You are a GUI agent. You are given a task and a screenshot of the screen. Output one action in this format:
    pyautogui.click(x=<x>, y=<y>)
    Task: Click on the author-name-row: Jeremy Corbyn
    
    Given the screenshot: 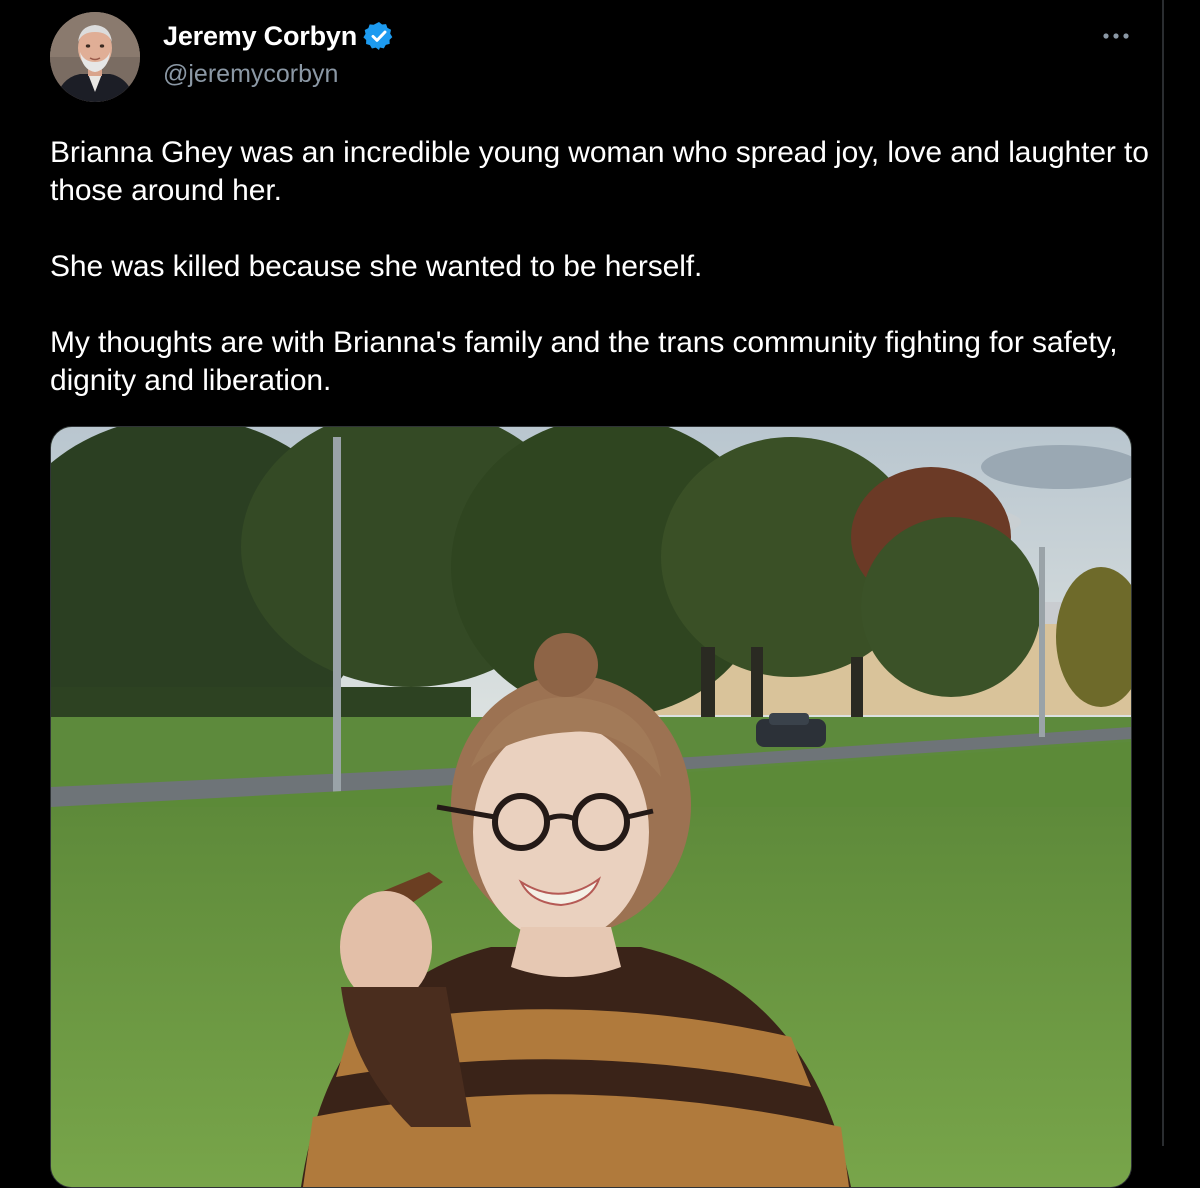 What is the action you would take?
    pyautogui.click(x=279, y=36)
    